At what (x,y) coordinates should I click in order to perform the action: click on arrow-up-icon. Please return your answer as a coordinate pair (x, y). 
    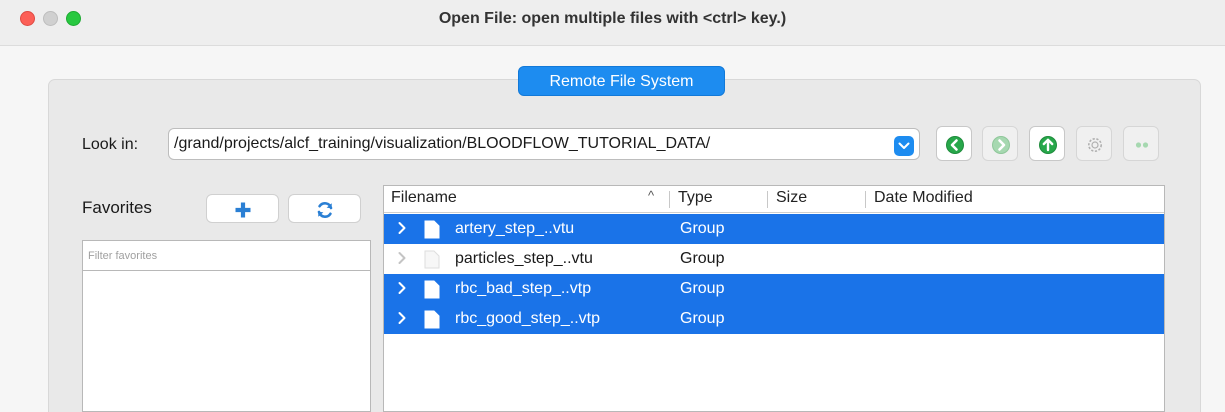
    Looking at the image, I should click on (1048, 145).